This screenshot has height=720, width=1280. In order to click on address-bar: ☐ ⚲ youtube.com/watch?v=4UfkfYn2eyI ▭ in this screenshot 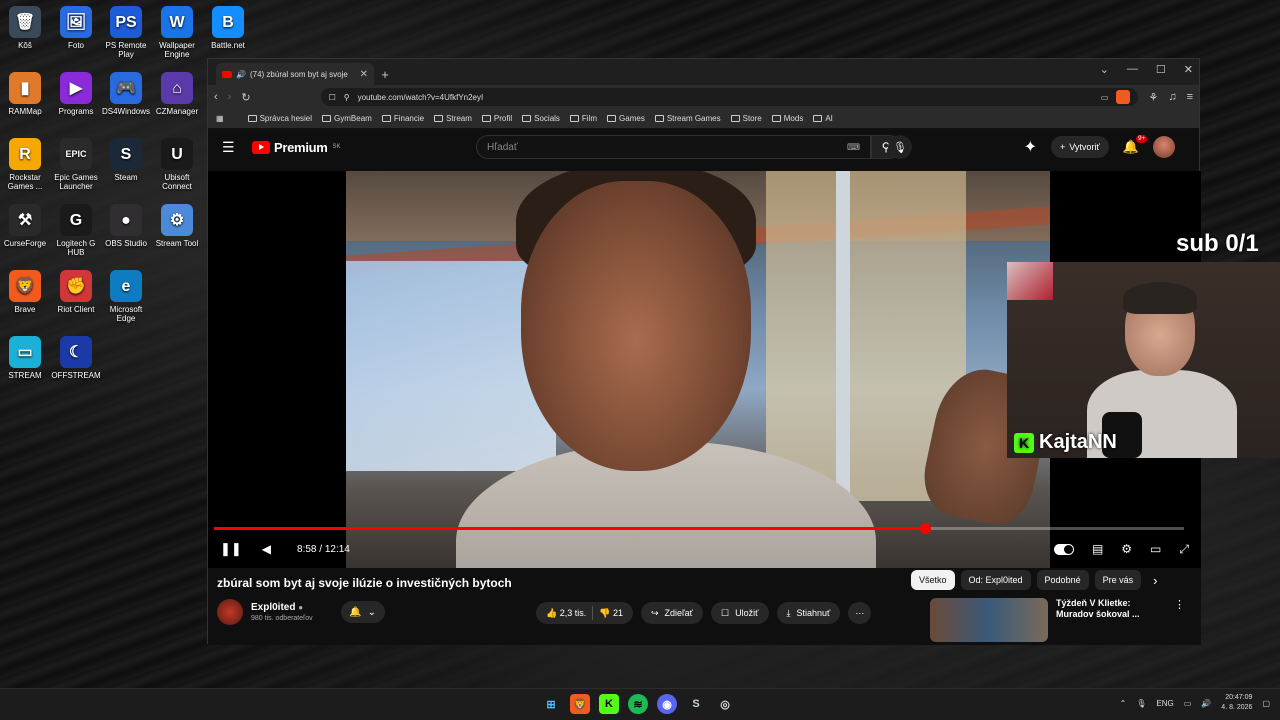, I will do `click(729, 97)`.